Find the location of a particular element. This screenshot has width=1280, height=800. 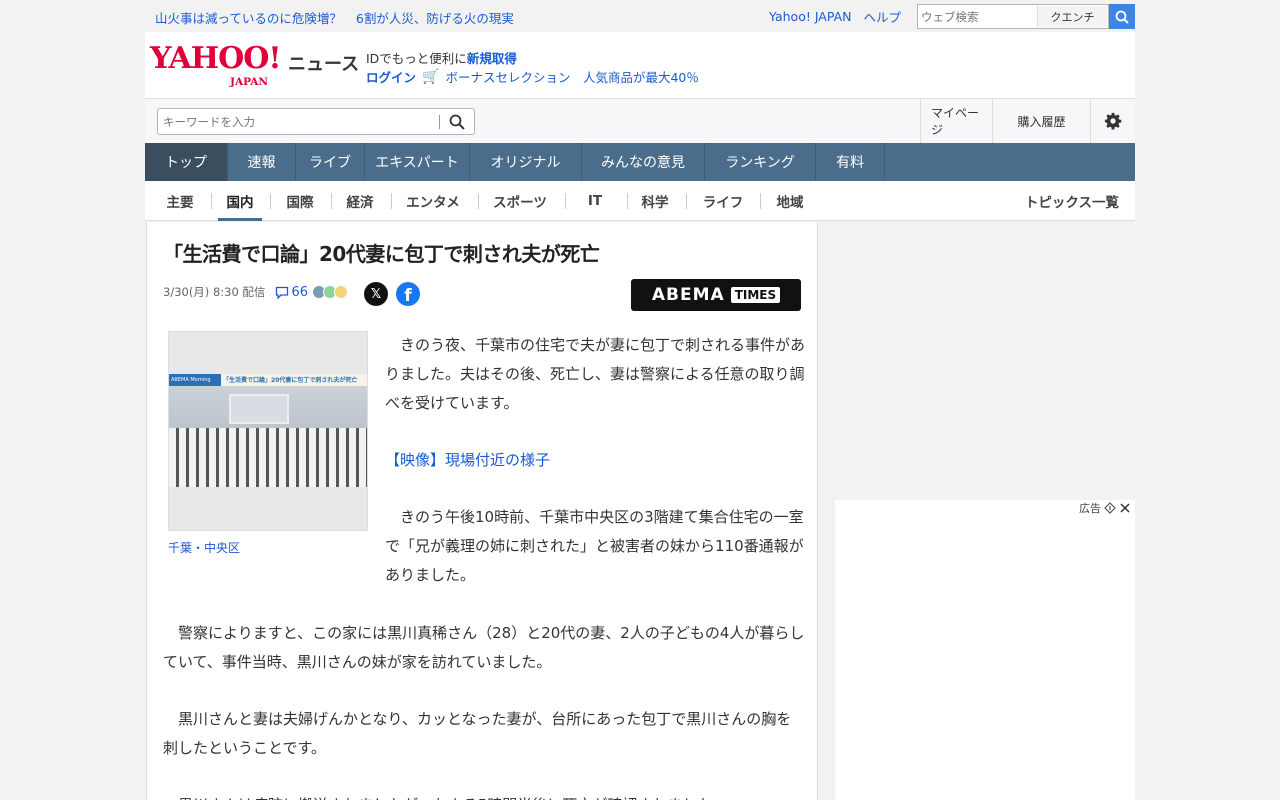

category-it: IT is located at coordinates (595, 201).